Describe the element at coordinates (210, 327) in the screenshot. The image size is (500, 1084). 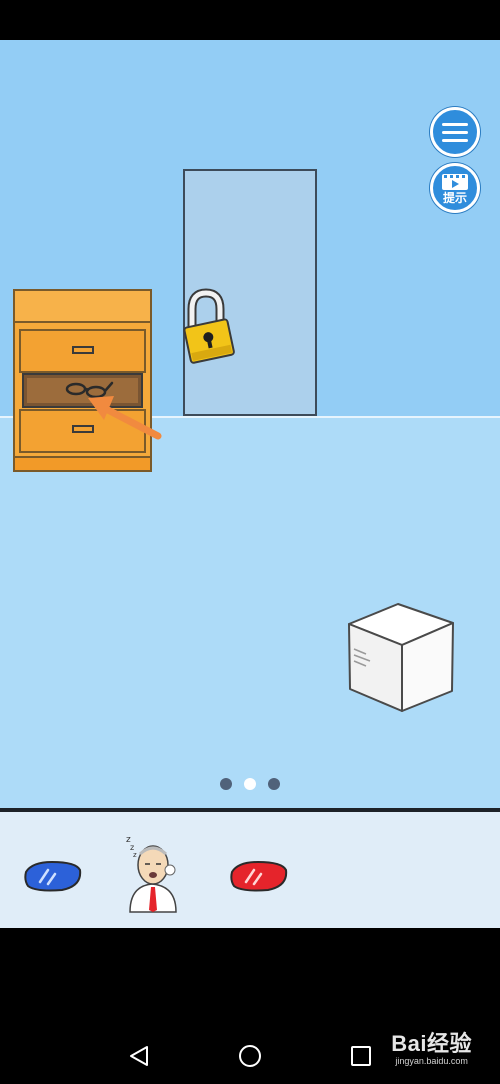
I see `padlock` at that location.